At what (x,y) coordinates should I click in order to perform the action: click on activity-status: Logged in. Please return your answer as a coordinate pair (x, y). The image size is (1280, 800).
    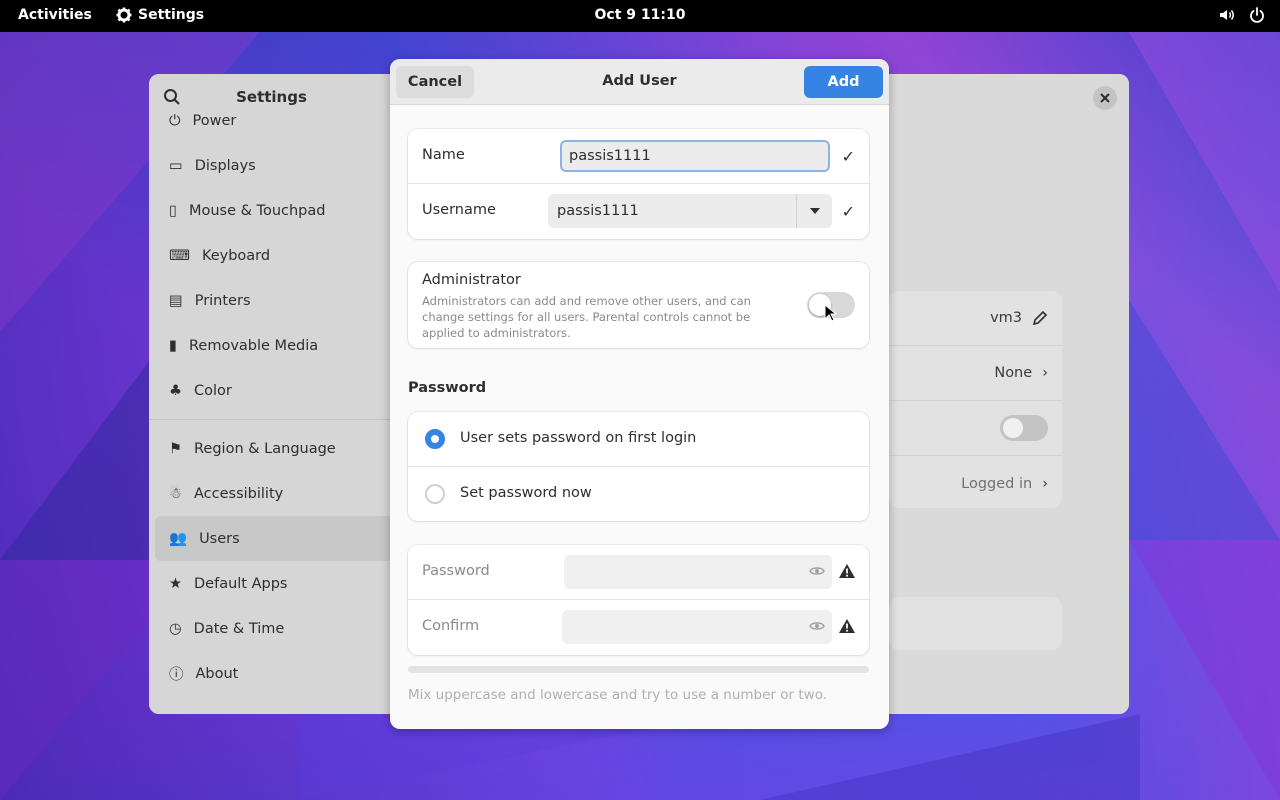
    Looking at the image, I should click on (997, 483).